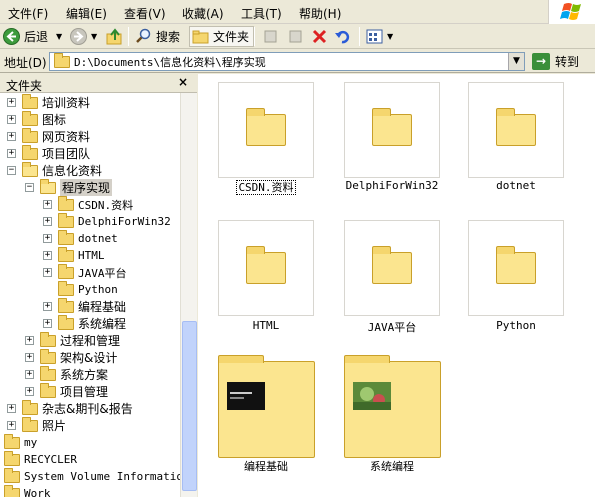  What do you see at coordinates (32, 36) in the screenshot?
I see `back-button: 后退 ▼` at bounding box center [32, 36].